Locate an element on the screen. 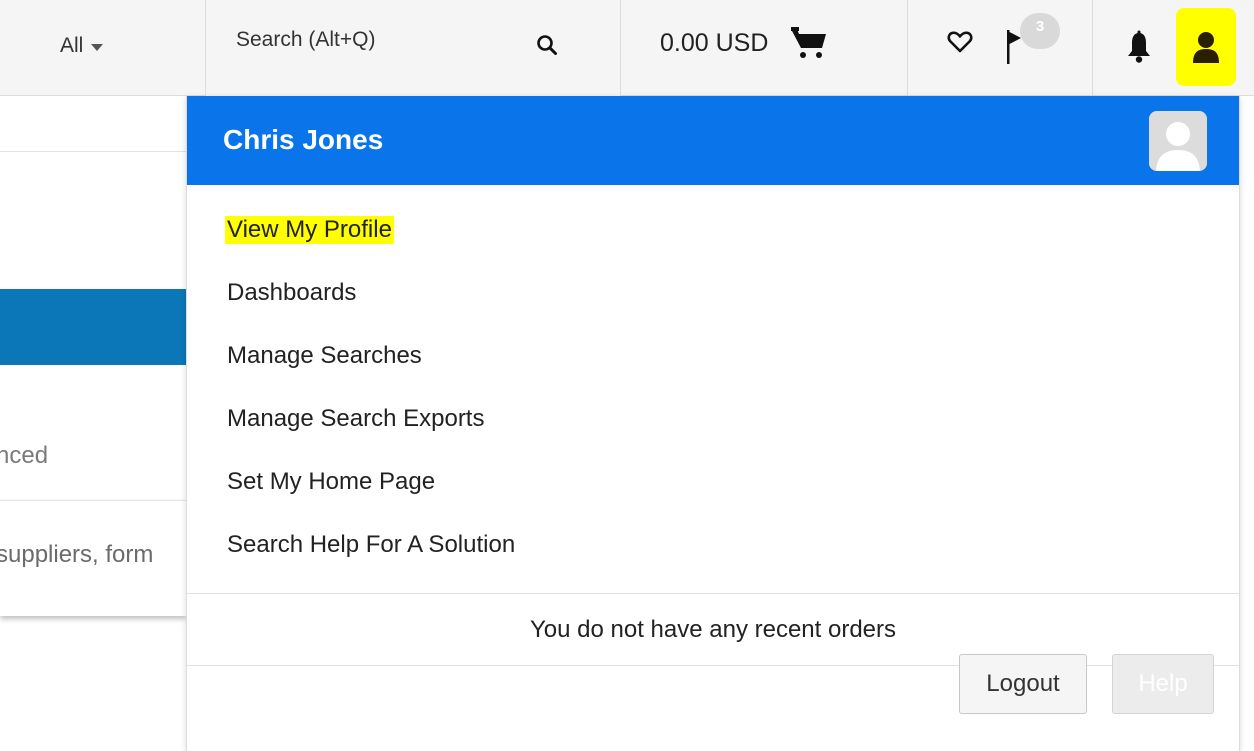 The height and width of the screenshot is (751, 1254). profile-dropdown-header: Chris Jones is located at coordinates (713, 140).